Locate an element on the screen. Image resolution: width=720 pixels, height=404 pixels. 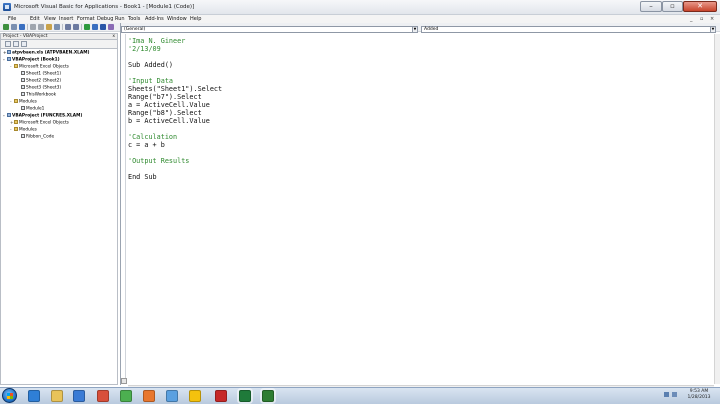
firefox-icon is located at coordinates (149, 396).